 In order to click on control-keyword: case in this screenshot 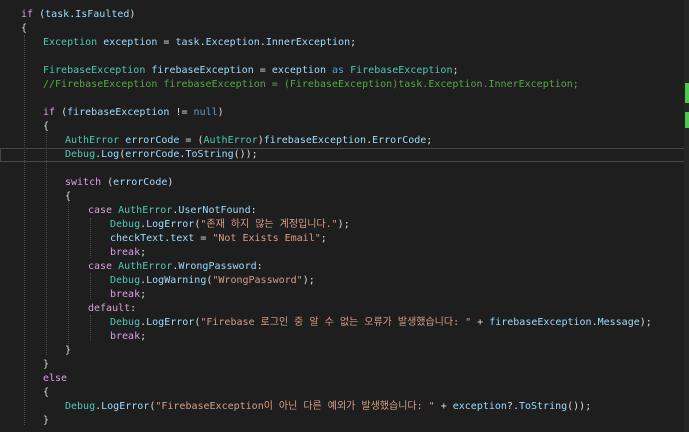, I will do `click(100, 210)`.